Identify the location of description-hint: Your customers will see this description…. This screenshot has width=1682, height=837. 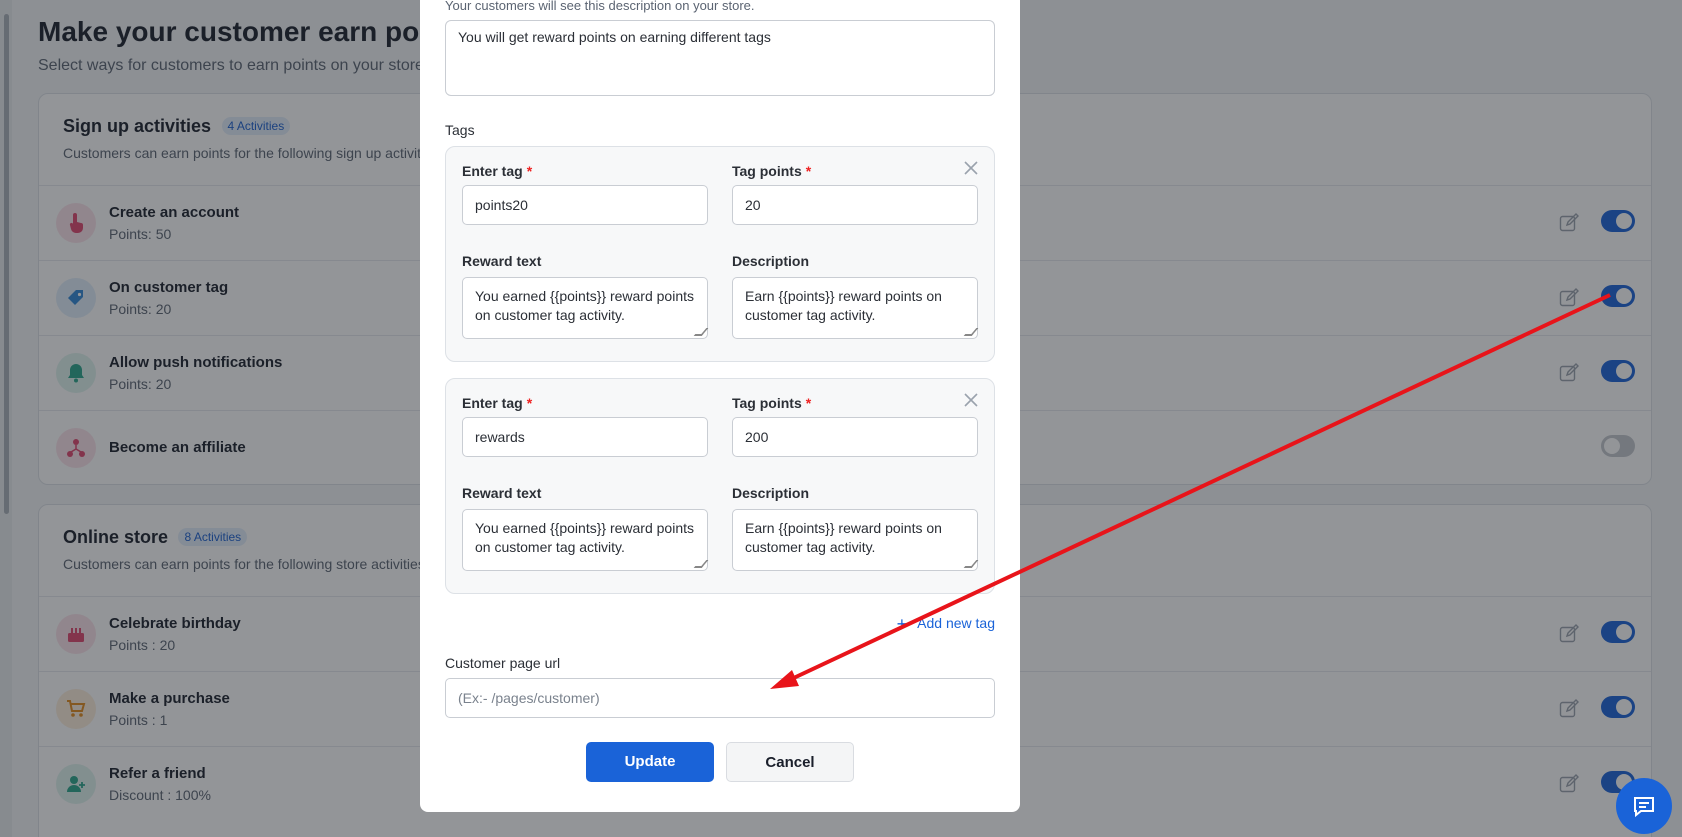
(600, 6).